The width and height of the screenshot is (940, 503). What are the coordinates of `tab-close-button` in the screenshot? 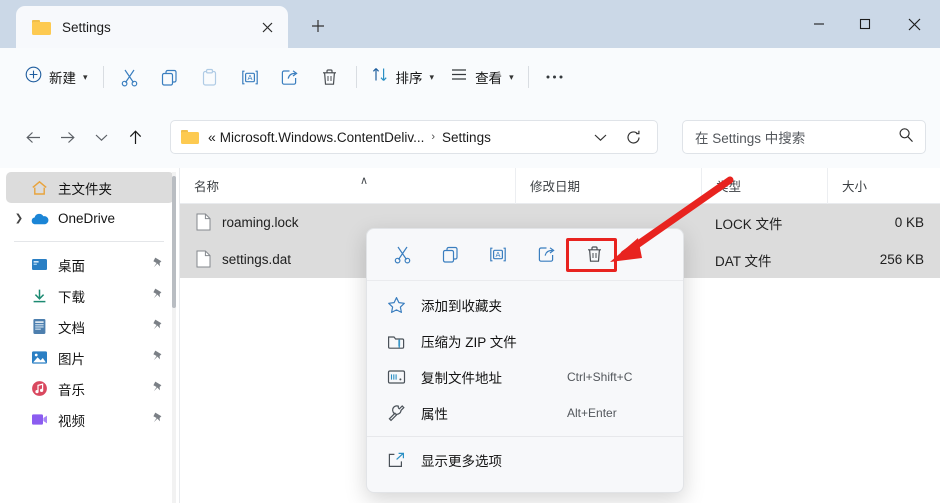 It's located at (267, 27).